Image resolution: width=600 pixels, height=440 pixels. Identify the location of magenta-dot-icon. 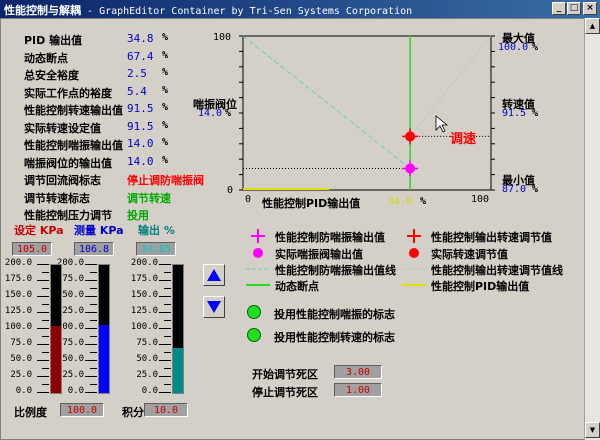
(258, 253).